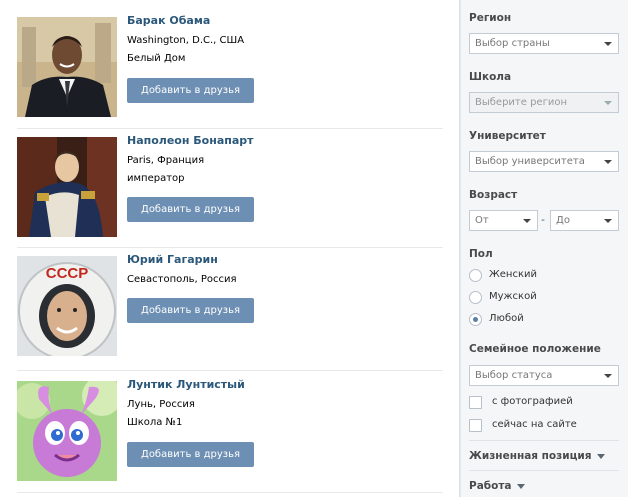 Image resolution: width=628 pixels, height=497 pixels. Describe the element at coordinates (67, 306) in the screenshot. I see `avatar-gagarin: СССР` at that location.